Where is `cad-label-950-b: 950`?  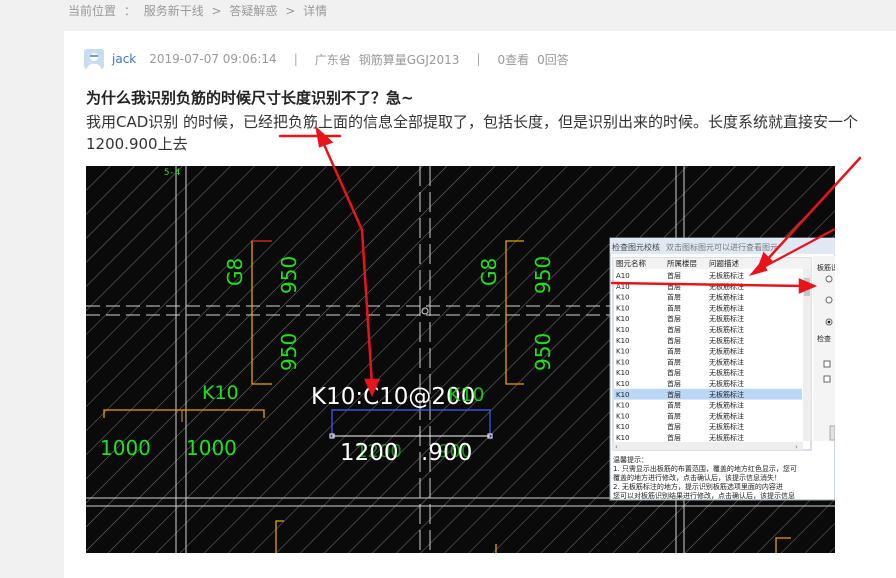
cad-label-950-b: 950 is located at coordinates (289, 352).